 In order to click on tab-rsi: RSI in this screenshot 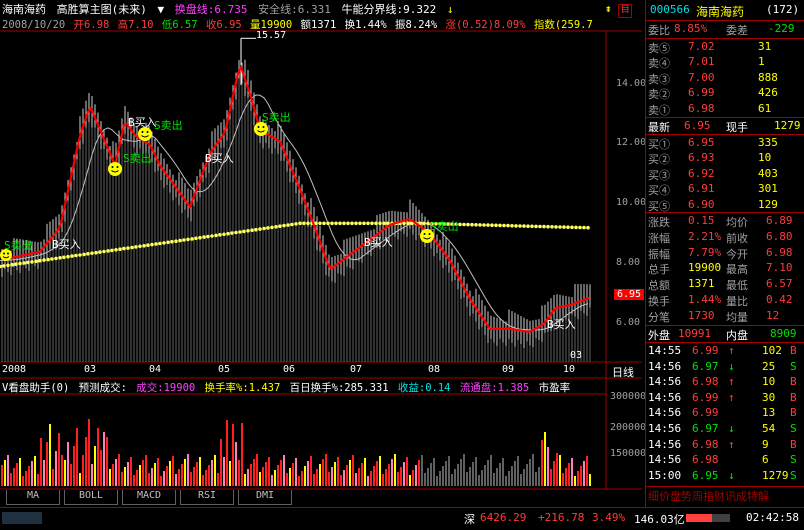, I will do `click(207, 497)`.